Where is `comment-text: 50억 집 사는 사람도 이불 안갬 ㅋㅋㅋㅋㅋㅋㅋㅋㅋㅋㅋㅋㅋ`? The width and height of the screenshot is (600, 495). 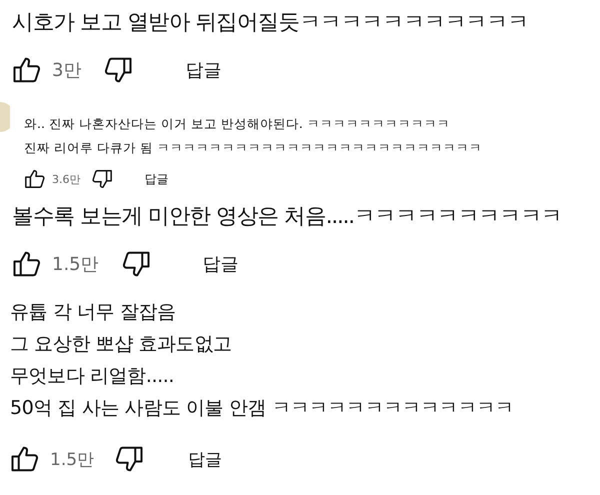 comment-text: 50억 집 사는 사람도 이불 안갬 ㅋㅋㅋㅋㅋㅋㅋㅋㅋㅋㅋㅋㅋ is located at coordinates (262, 408).